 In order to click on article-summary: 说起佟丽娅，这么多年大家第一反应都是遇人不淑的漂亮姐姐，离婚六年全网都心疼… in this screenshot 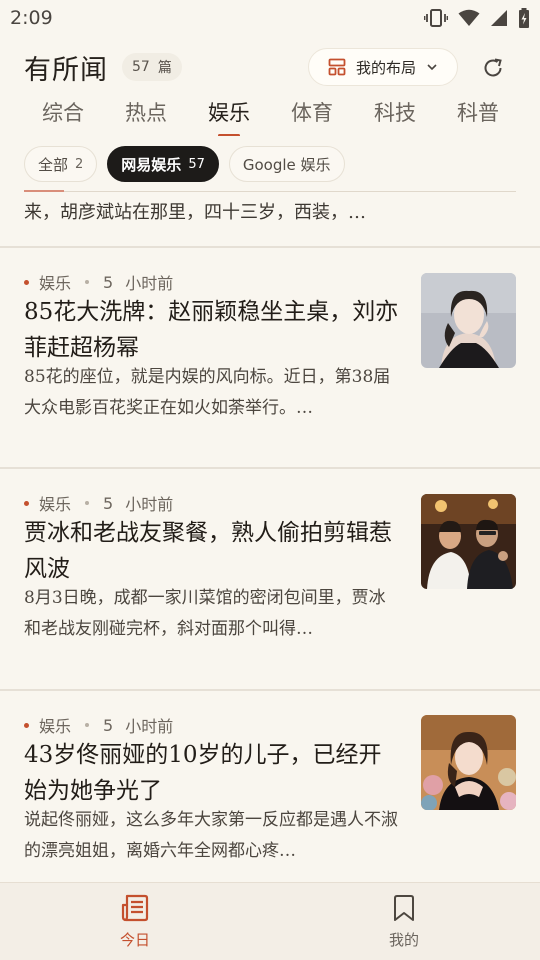, I will do `click(211, 835)`.